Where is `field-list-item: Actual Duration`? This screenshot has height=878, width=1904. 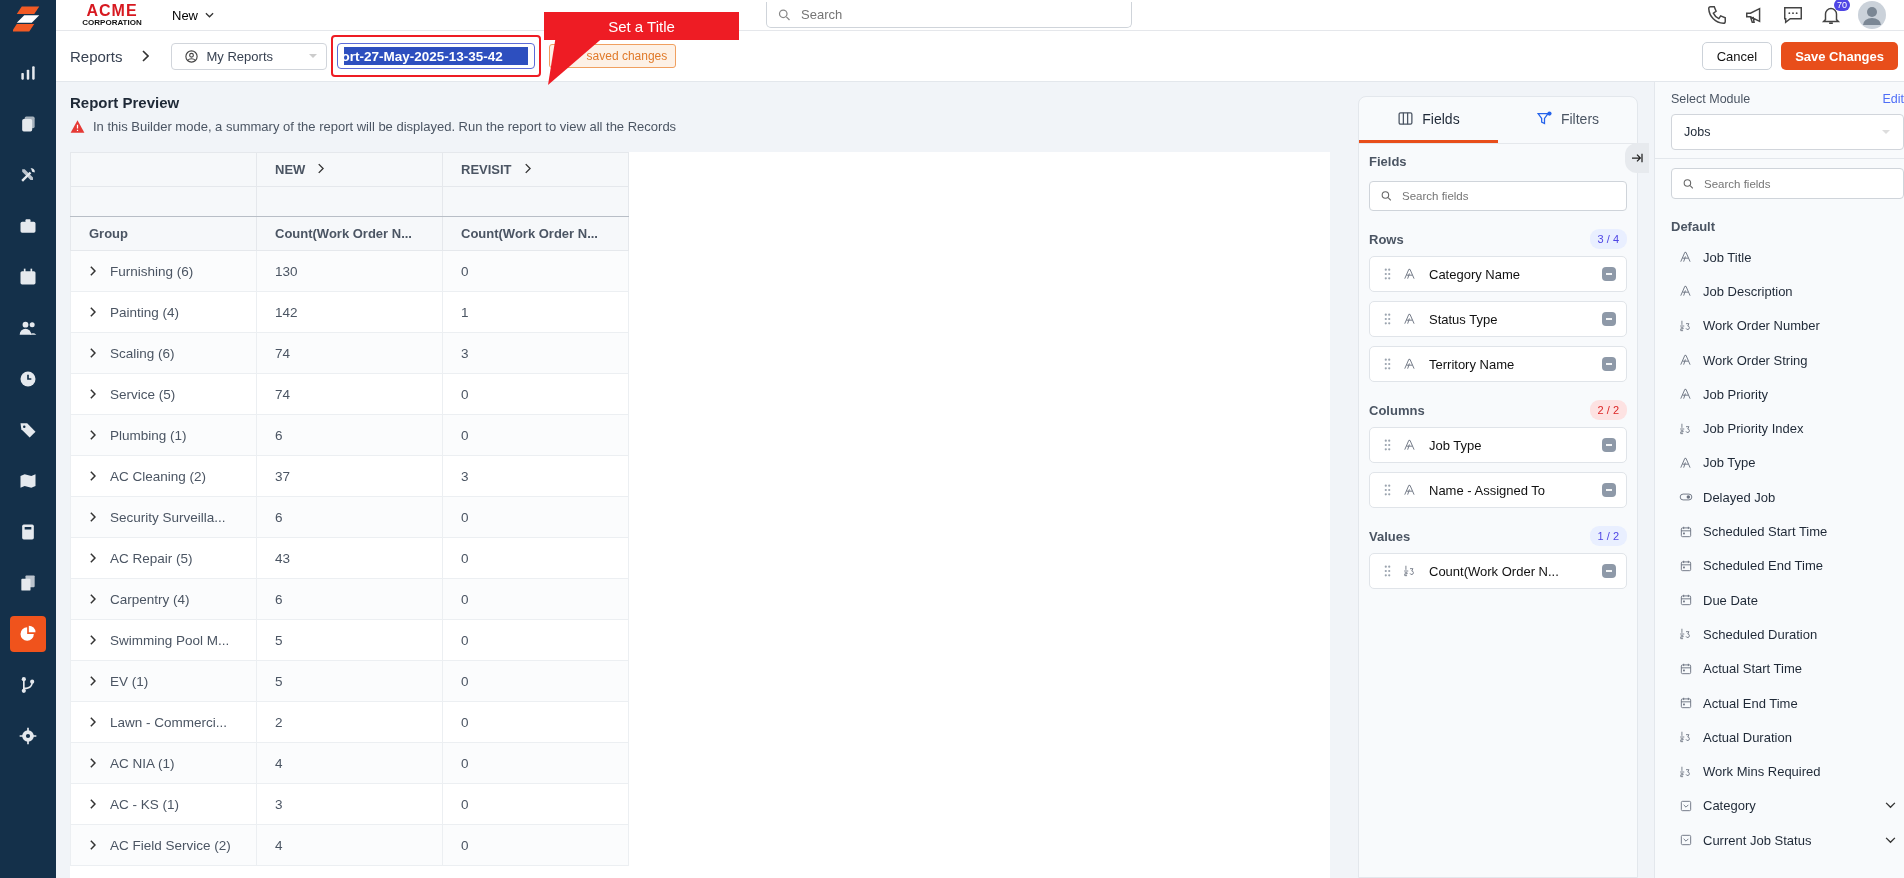
field-list-item: Actual Duration is located at coordinates (1803, 737).